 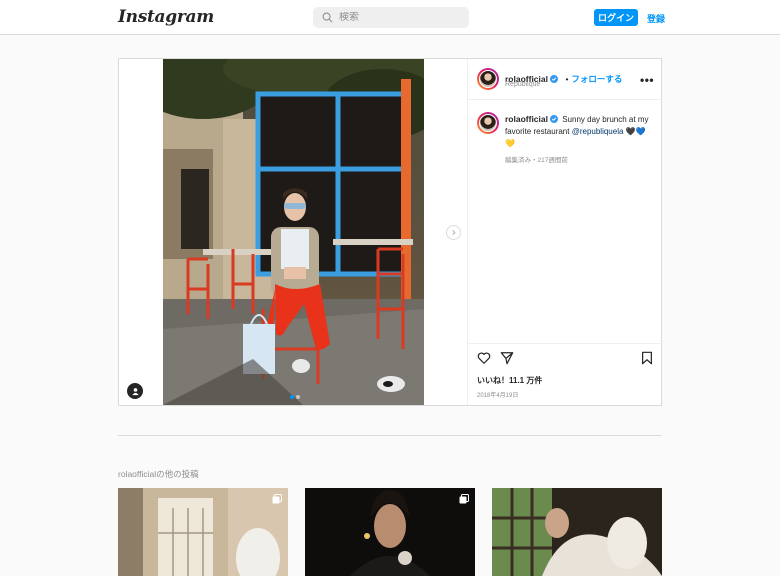 What do you see at coordinates (522, 84) in the screenshot?
I see `post-location: République` at bounding box center [522, 84].